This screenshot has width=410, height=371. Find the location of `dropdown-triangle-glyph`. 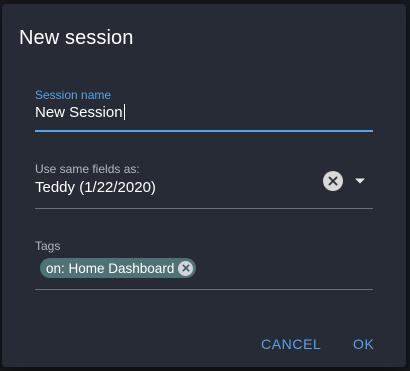

dropdown-triangle-glyph is located at coordinates (360, 181).